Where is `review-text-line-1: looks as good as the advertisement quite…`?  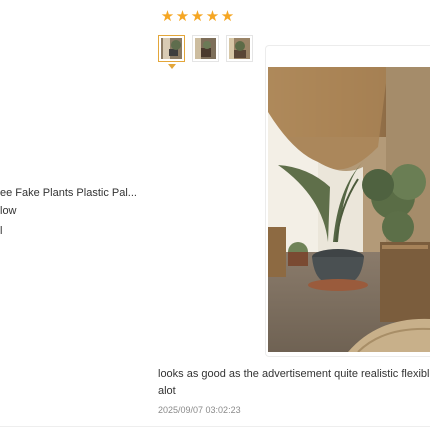
review-text-line-1: looks as good as the advertisement quite… is located at coordinates (294, 374).